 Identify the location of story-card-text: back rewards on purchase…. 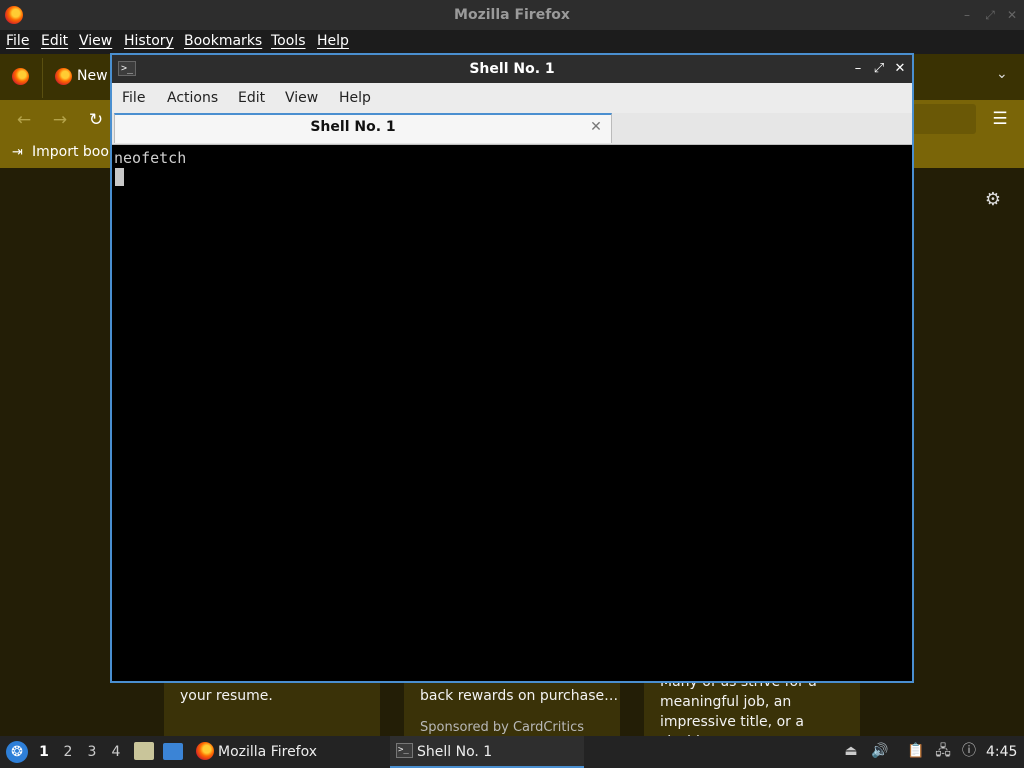
(519, 696).